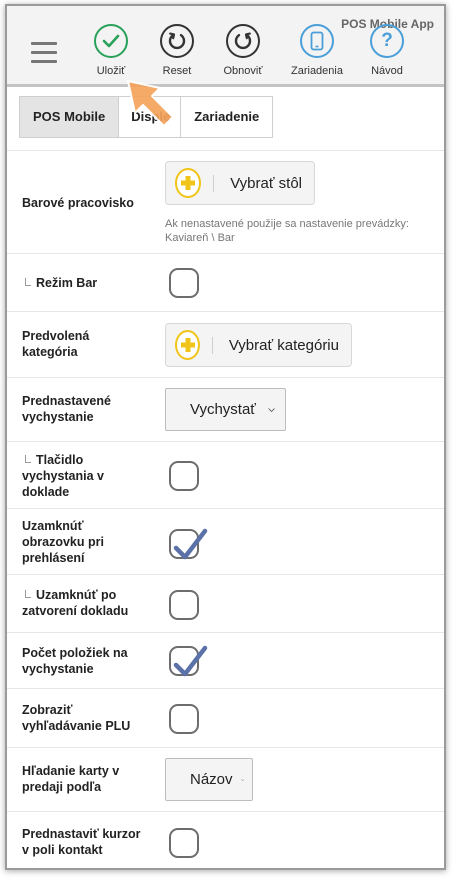 This screenshot has height=879, width=453. I want to click on item-count-checkbox, so click(188, 661).